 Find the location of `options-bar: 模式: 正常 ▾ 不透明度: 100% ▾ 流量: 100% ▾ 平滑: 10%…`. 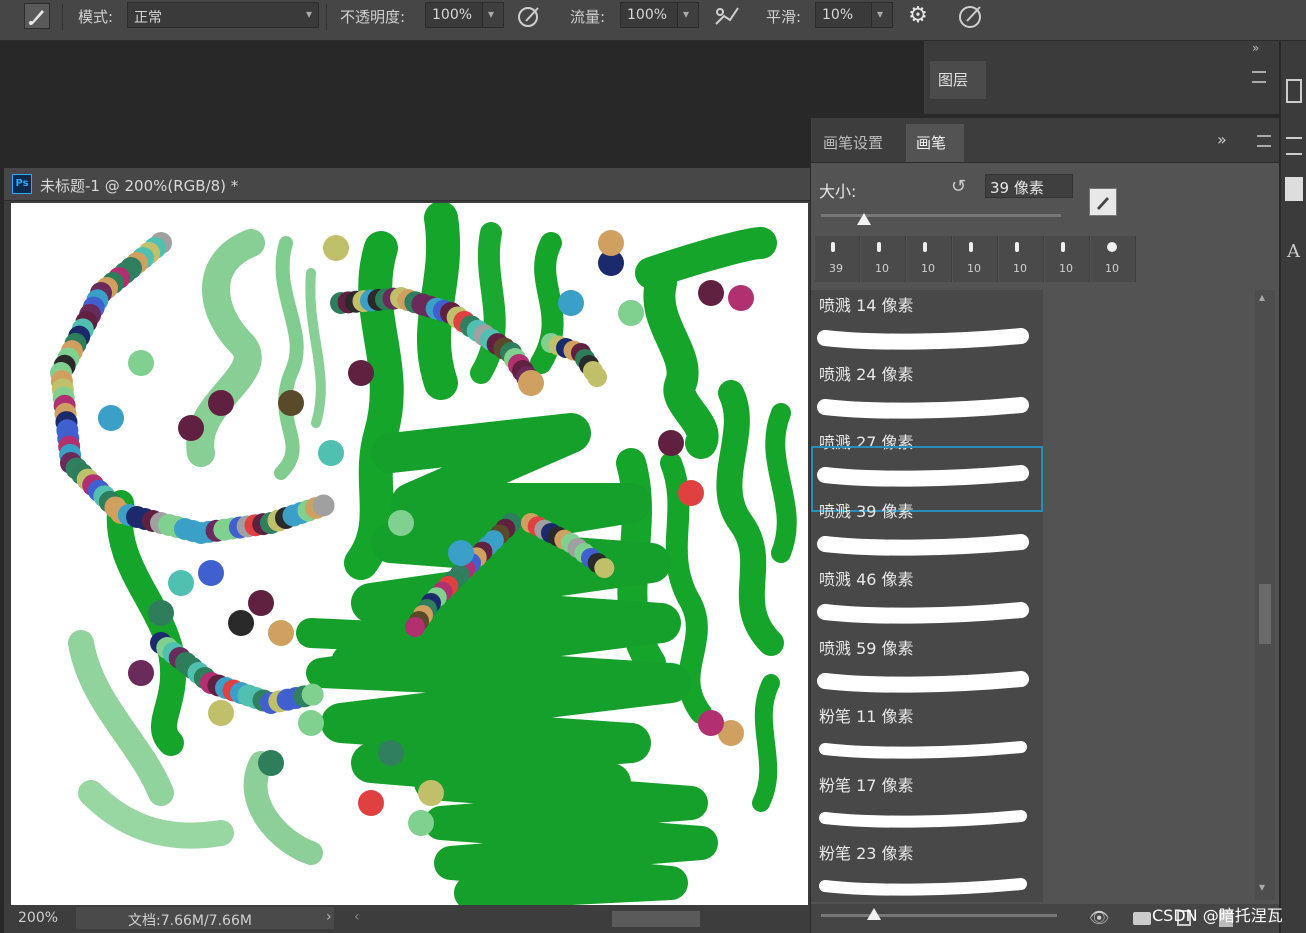

options-bar: 模式: 正常 ▾ 不透明度: 100% ▾ 流量: 100% ▾ 平滑: 10%… is located at coordinates (653, 20).